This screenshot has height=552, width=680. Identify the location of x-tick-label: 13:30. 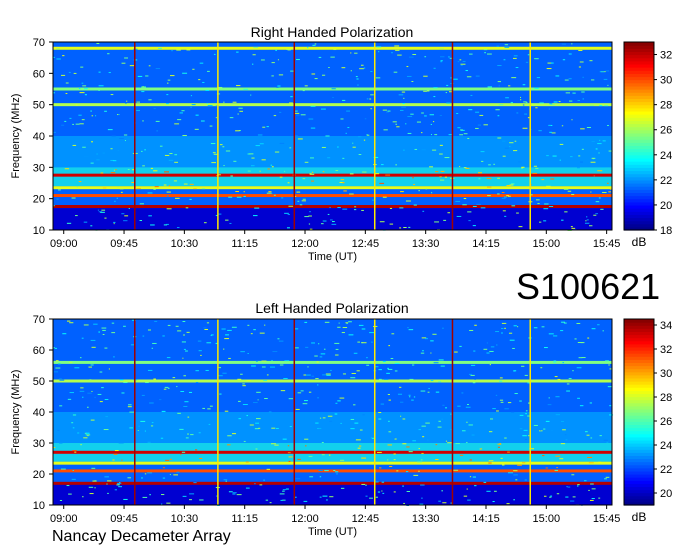
(426, 244).